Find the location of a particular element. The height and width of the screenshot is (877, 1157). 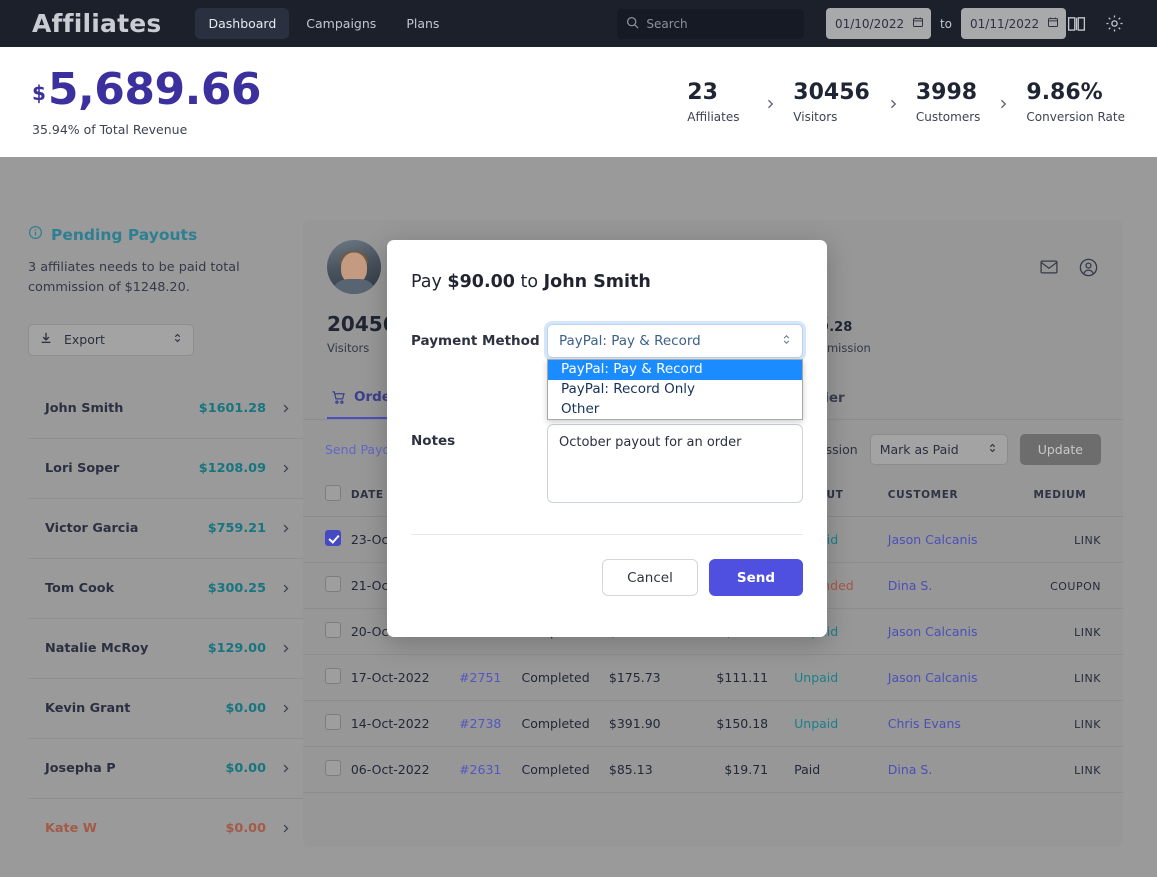

mail-icon is located at coordinates (1049, 267).